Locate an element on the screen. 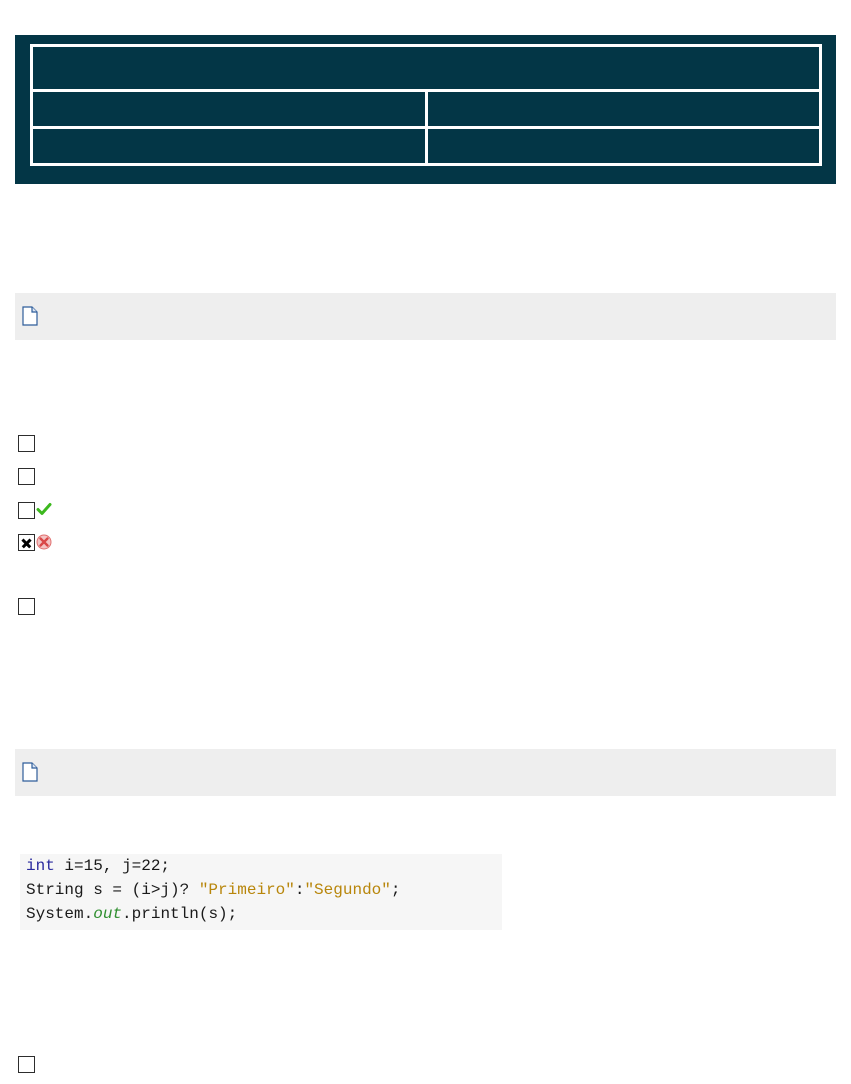 The image size is (851, 1084). quiz-header-panel is located at coordinates (425, 109).